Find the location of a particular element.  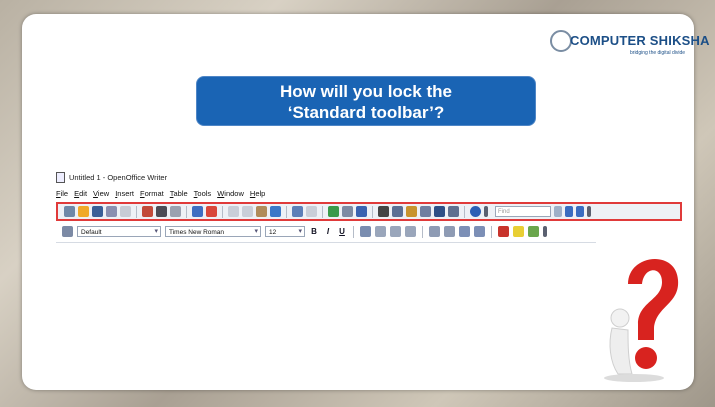

navigator-icon is located at coordinates (397, 211).